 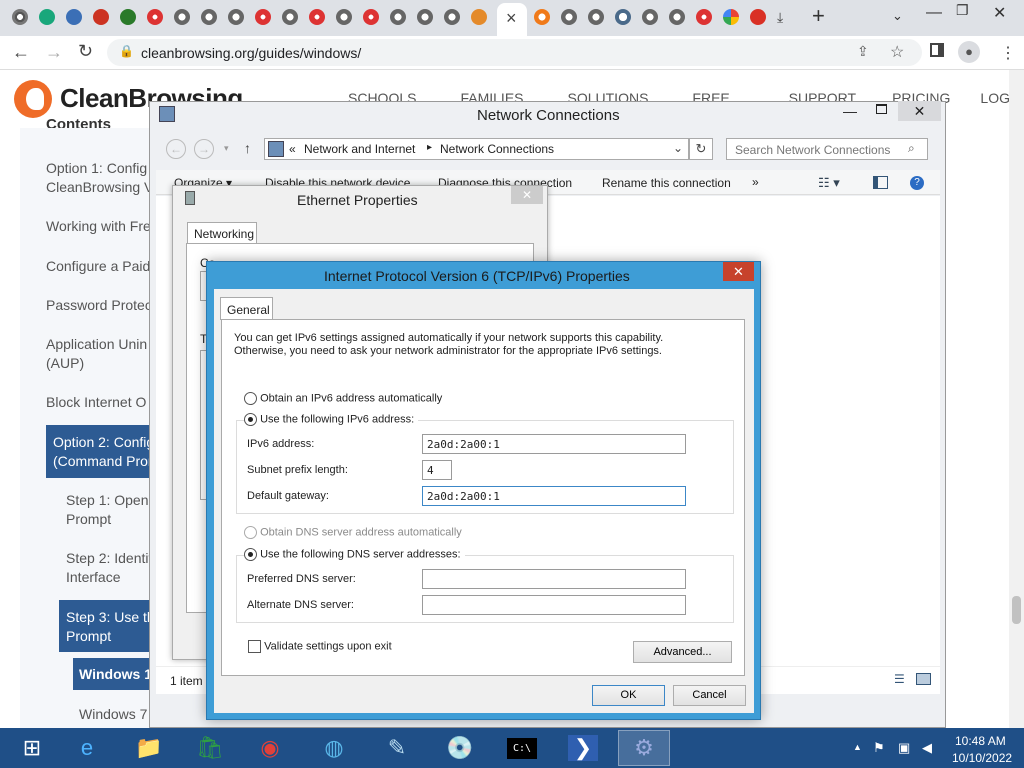 What do you see at coordinates (934, 13) in the screenshot?
I see `minimize-icon: —` at bounding box center [934, 13].